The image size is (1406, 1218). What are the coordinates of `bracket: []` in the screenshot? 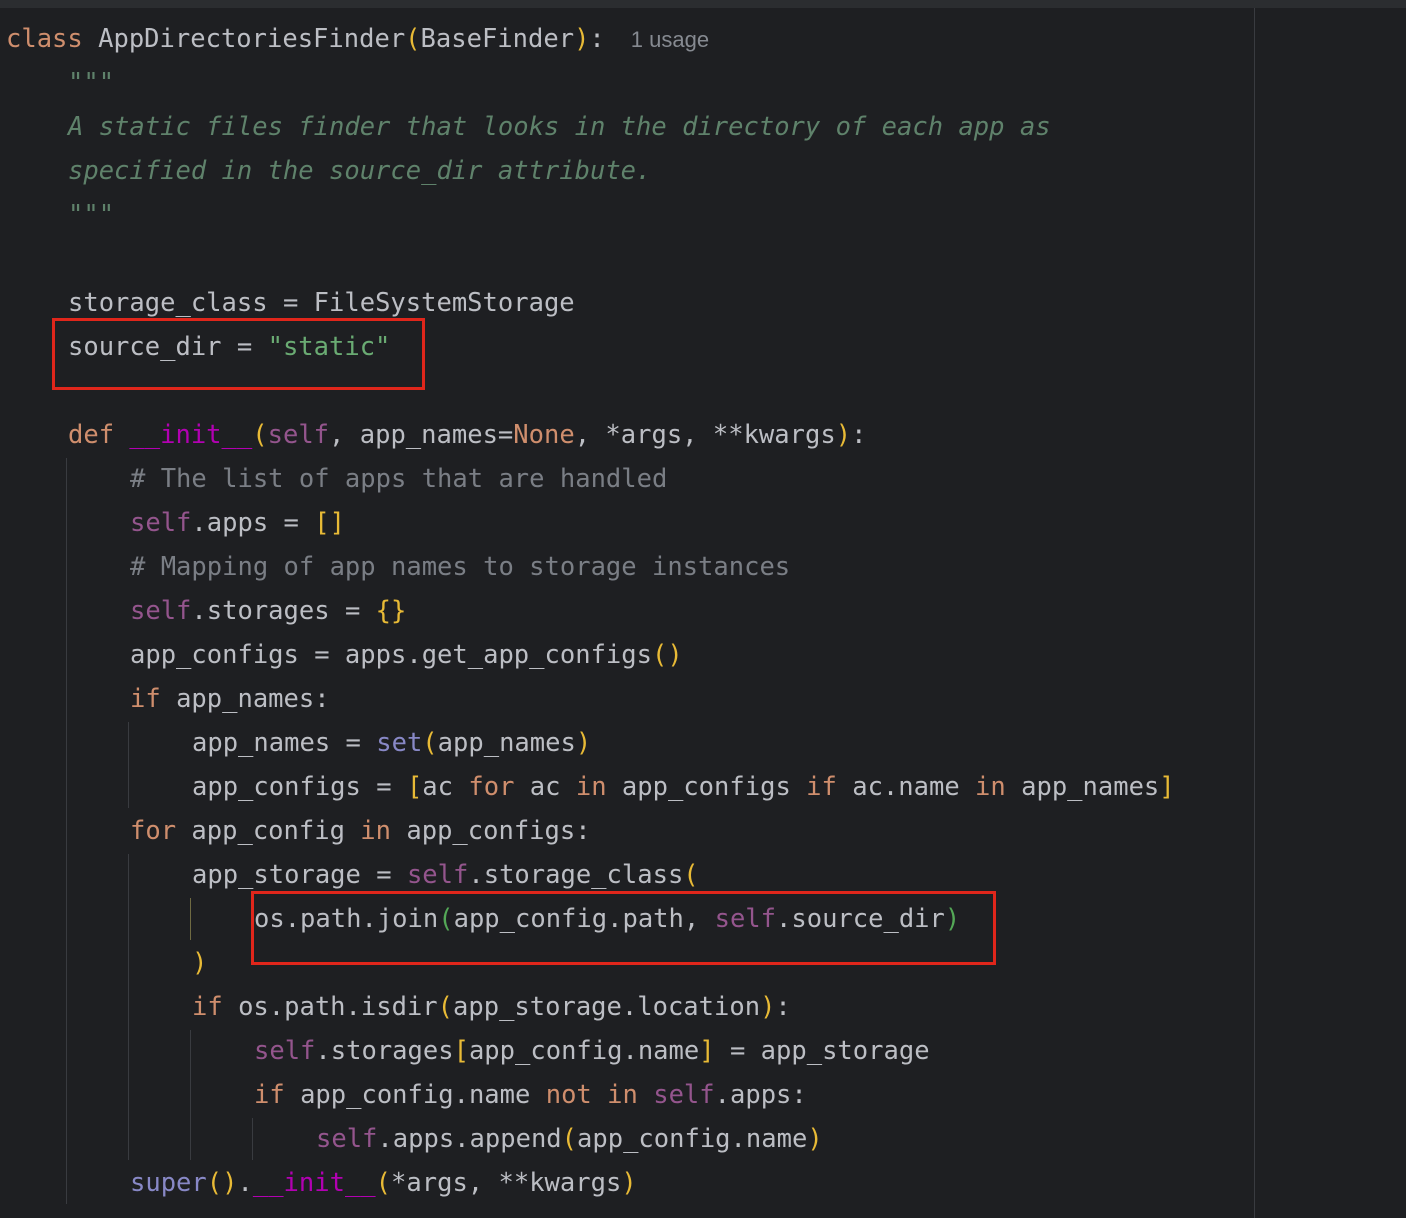 It's located at (329, 523).